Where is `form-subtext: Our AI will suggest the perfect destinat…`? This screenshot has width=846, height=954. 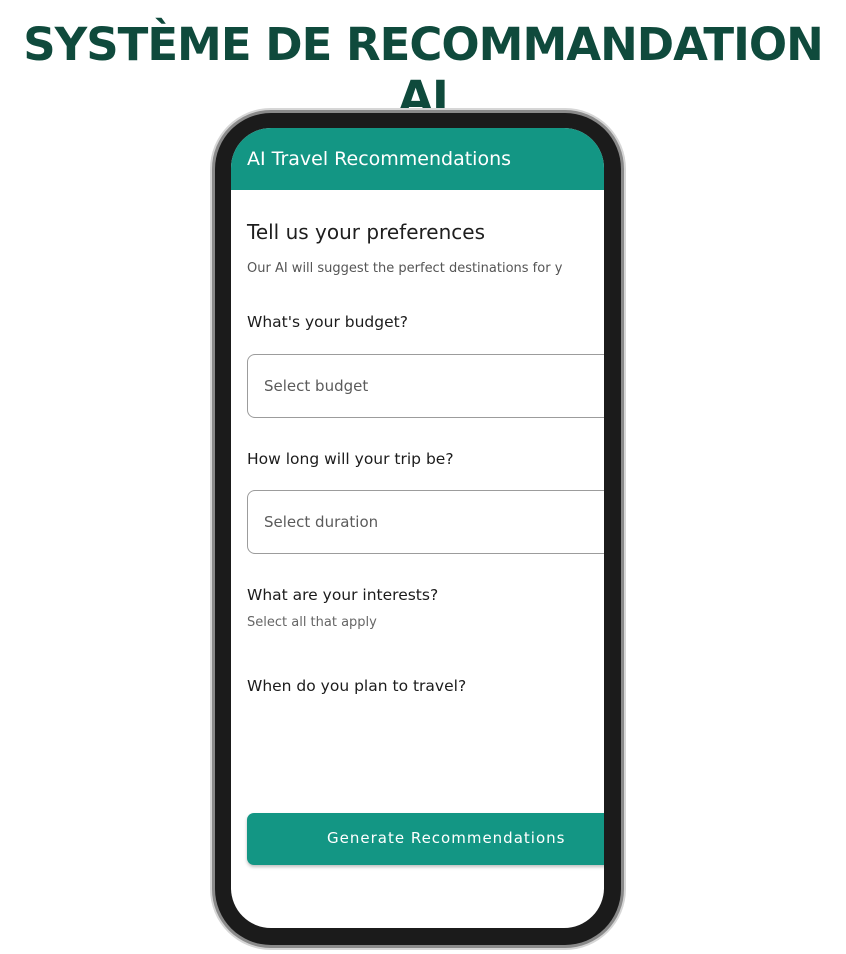
form-subtext: Our AI will suggest the perfect destinat… is located at coordinates (405, 268).